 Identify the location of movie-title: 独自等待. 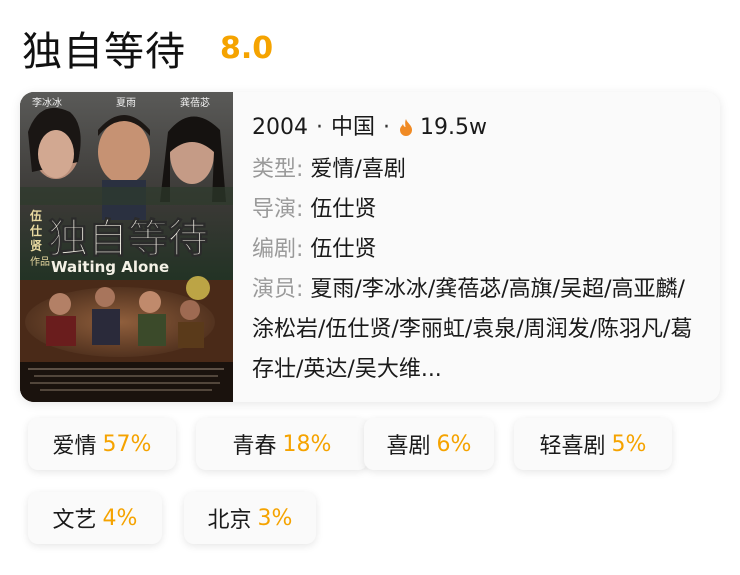
(104, 52).